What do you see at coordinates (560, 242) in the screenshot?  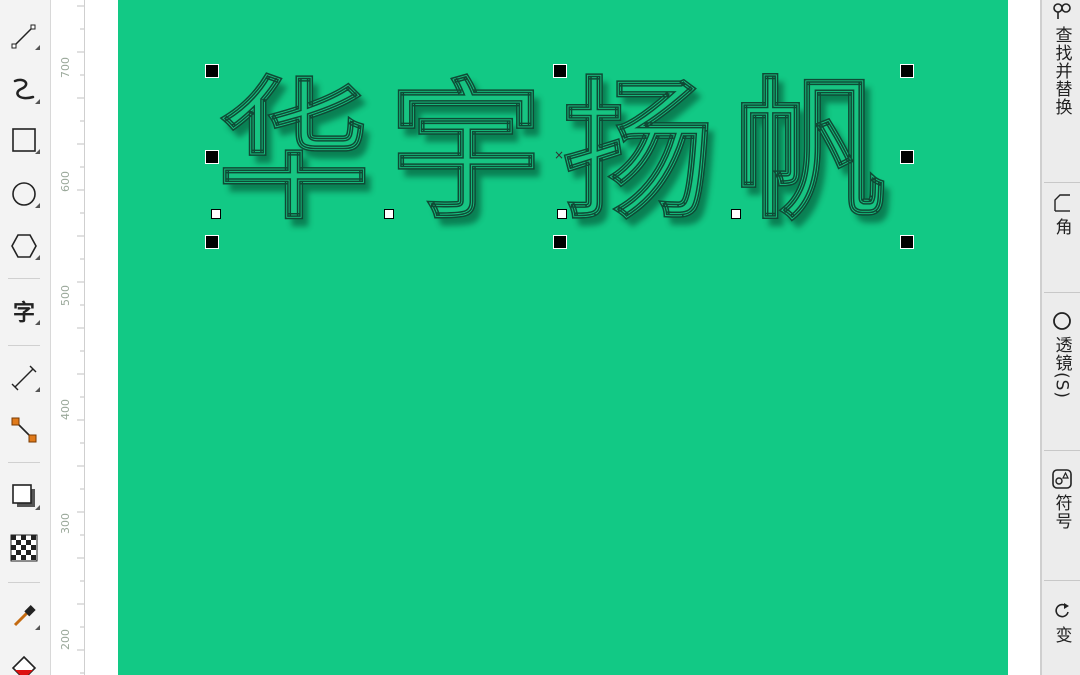 I see `selection-handle-bottom-center` at bounding box center [560, 242].